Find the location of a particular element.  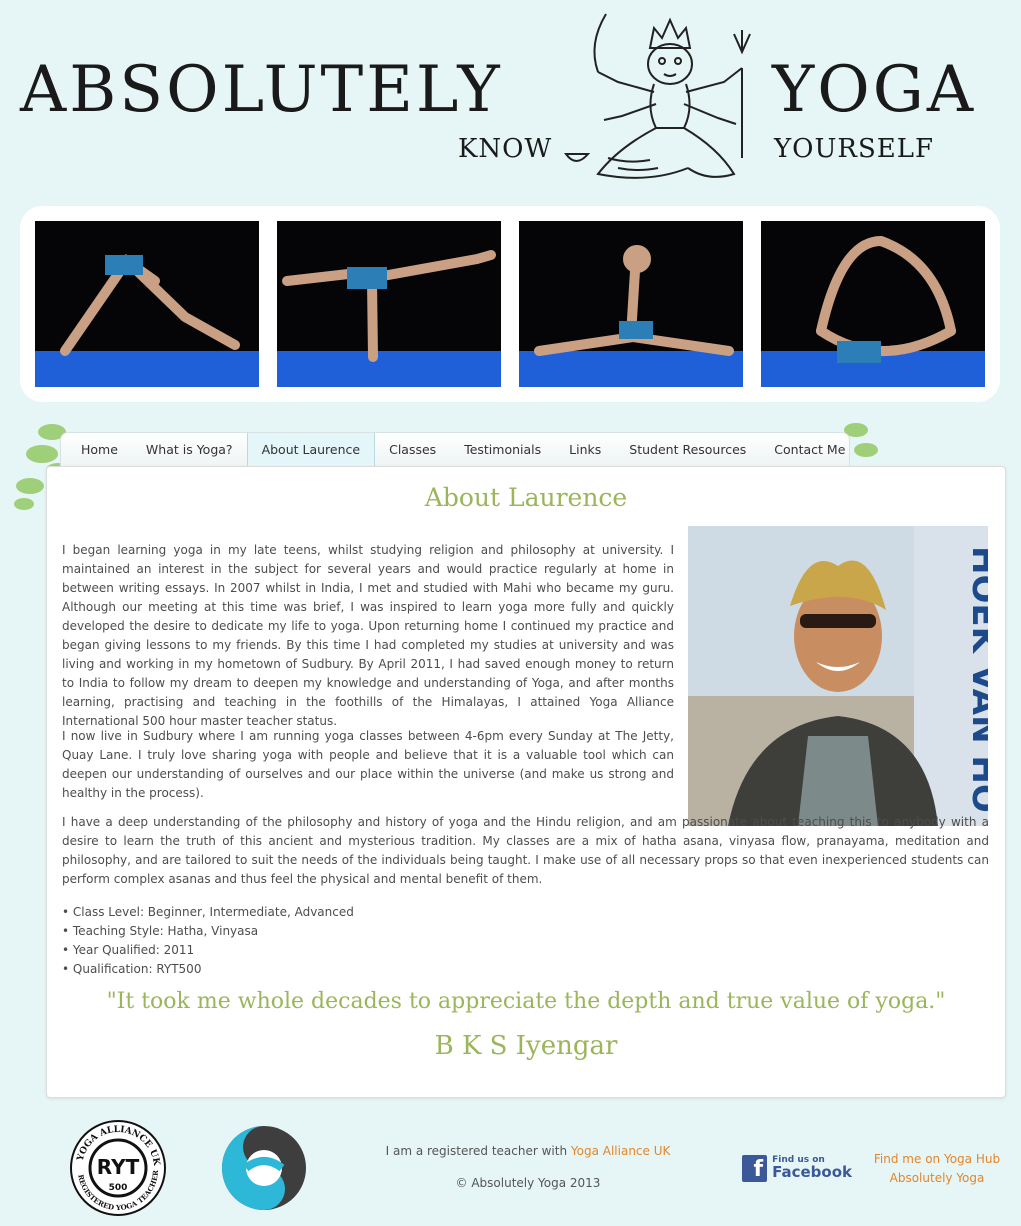

warrior-three-photo is located at coordinates (389, 304).